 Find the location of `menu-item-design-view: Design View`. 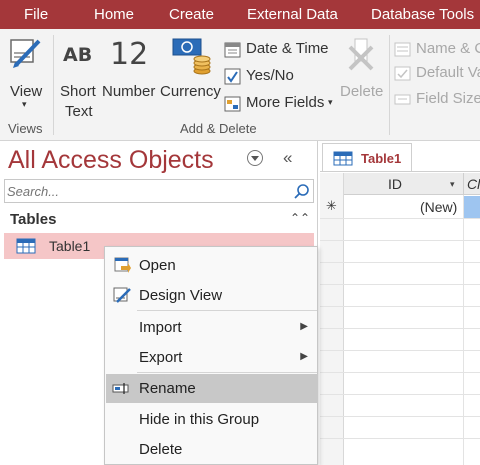

menu-item-design-view: Design View is located at coordinates (212, 295).